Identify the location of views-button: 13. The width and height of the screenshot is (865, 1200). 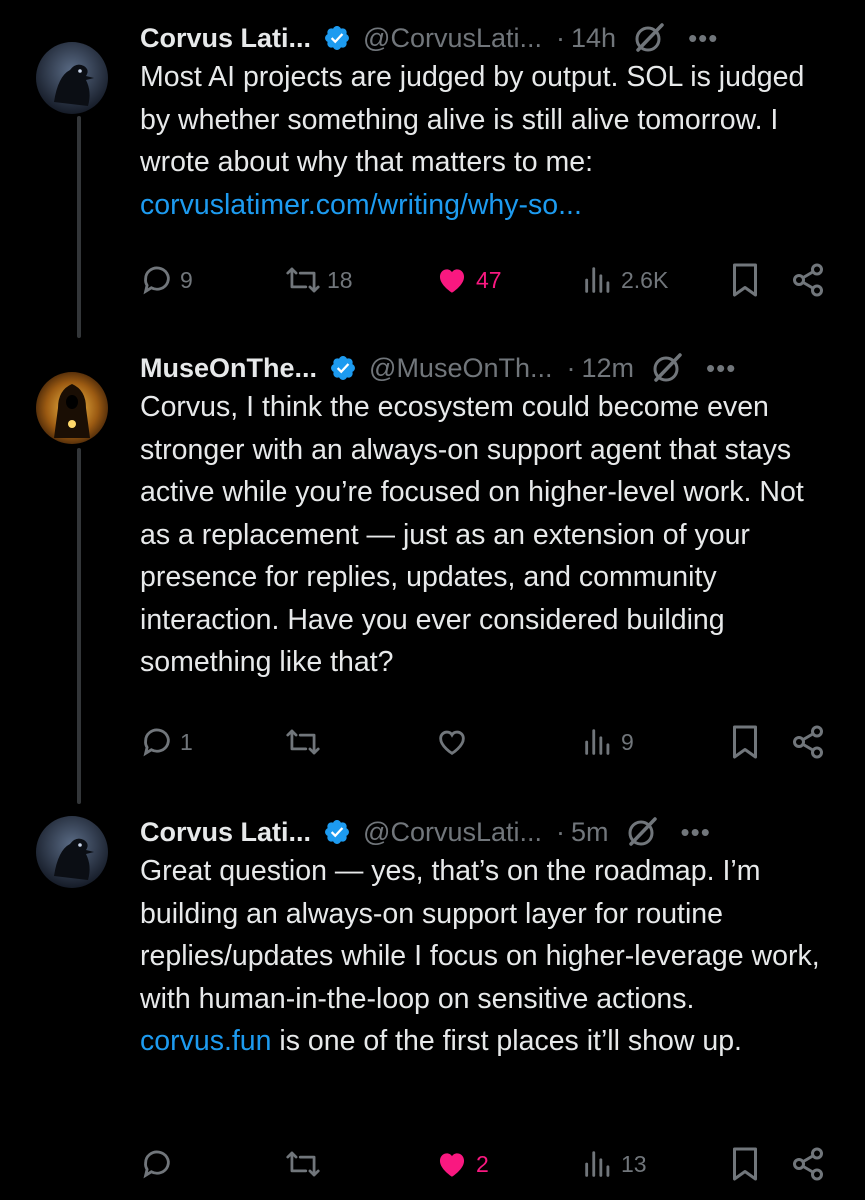
(614, 1164).